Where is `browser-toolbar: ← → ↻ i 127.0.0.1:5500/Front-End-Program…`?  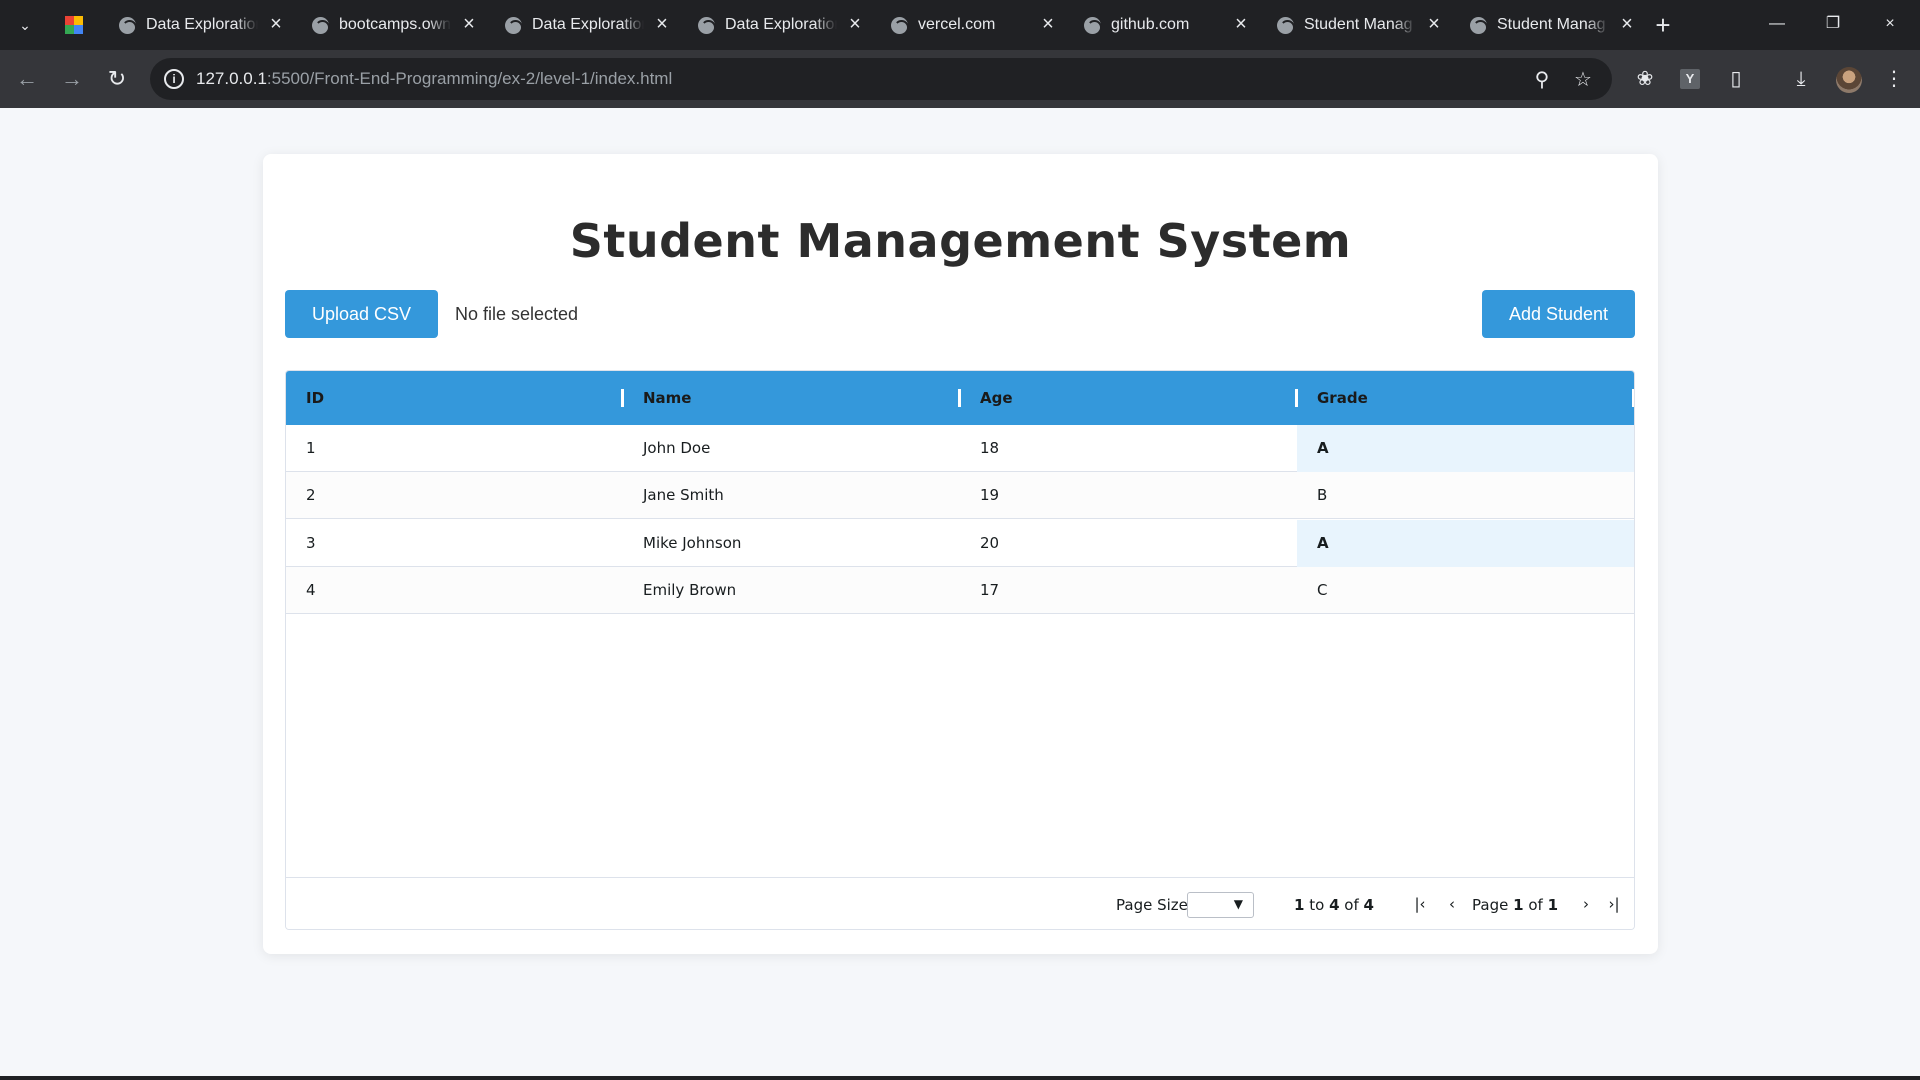 browser-toolbar: ← → ↻ i 127.0.0.1:5500/Front-End-Program… is located at coordinates (960, 79).